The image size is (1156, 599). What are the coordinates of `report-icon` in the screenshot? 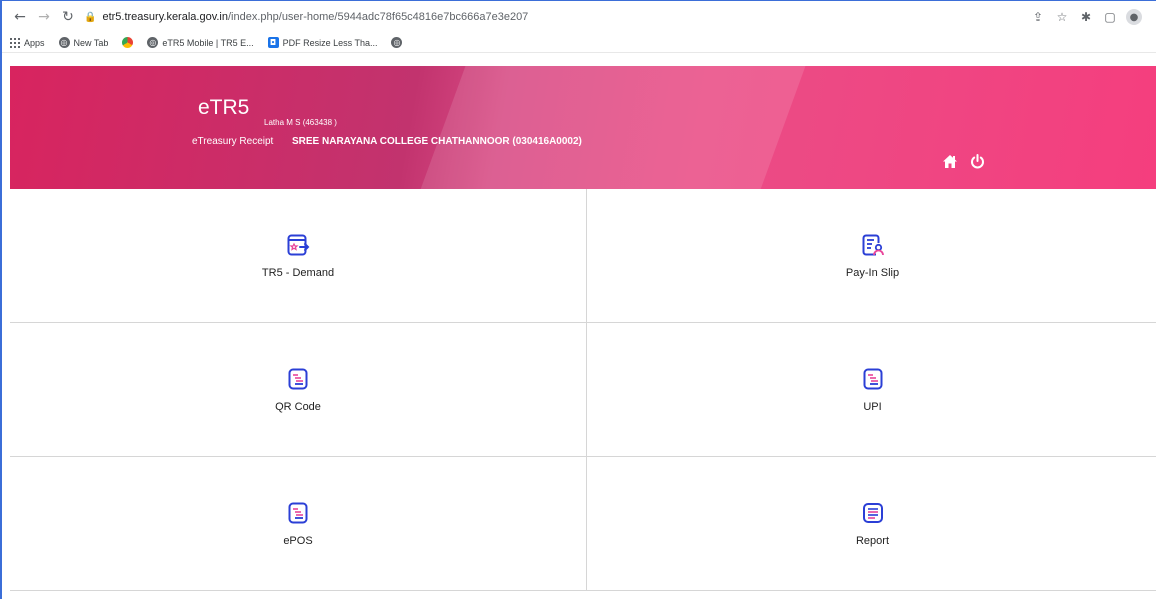 It's located at (873, 513).